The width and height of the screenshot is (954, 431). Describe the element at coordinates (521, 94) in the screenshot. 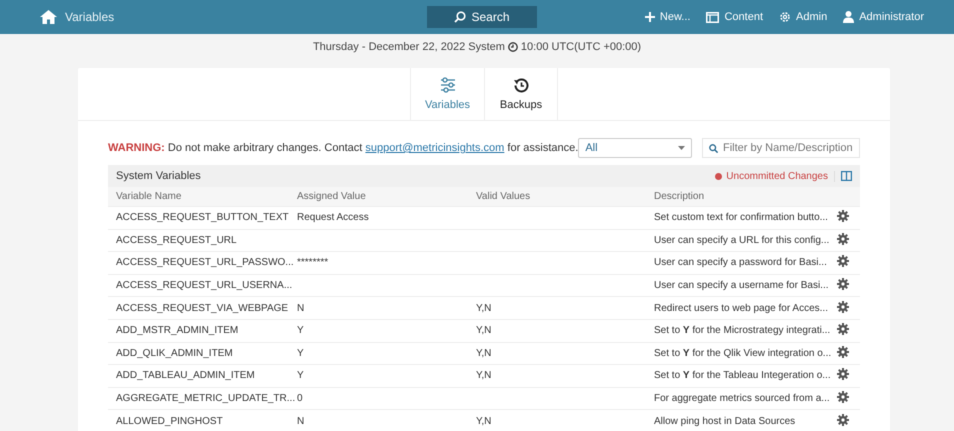

I see `tab: Backups` at that location.